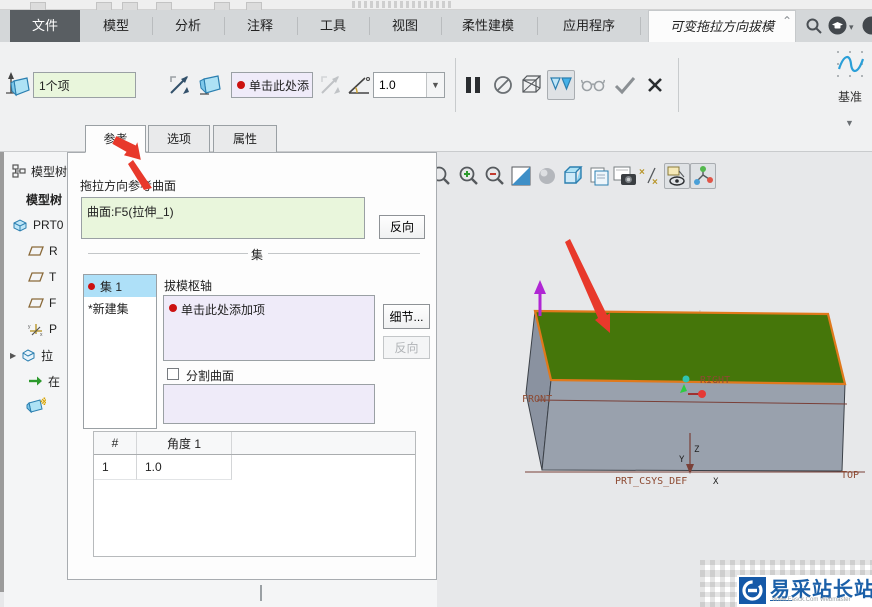 The width and height of the screenshot is (872, 607). What do you see at coordinates (53, 303) in the screenshot?
I see `tree-item-label: F` at bounding box center [53, 303].